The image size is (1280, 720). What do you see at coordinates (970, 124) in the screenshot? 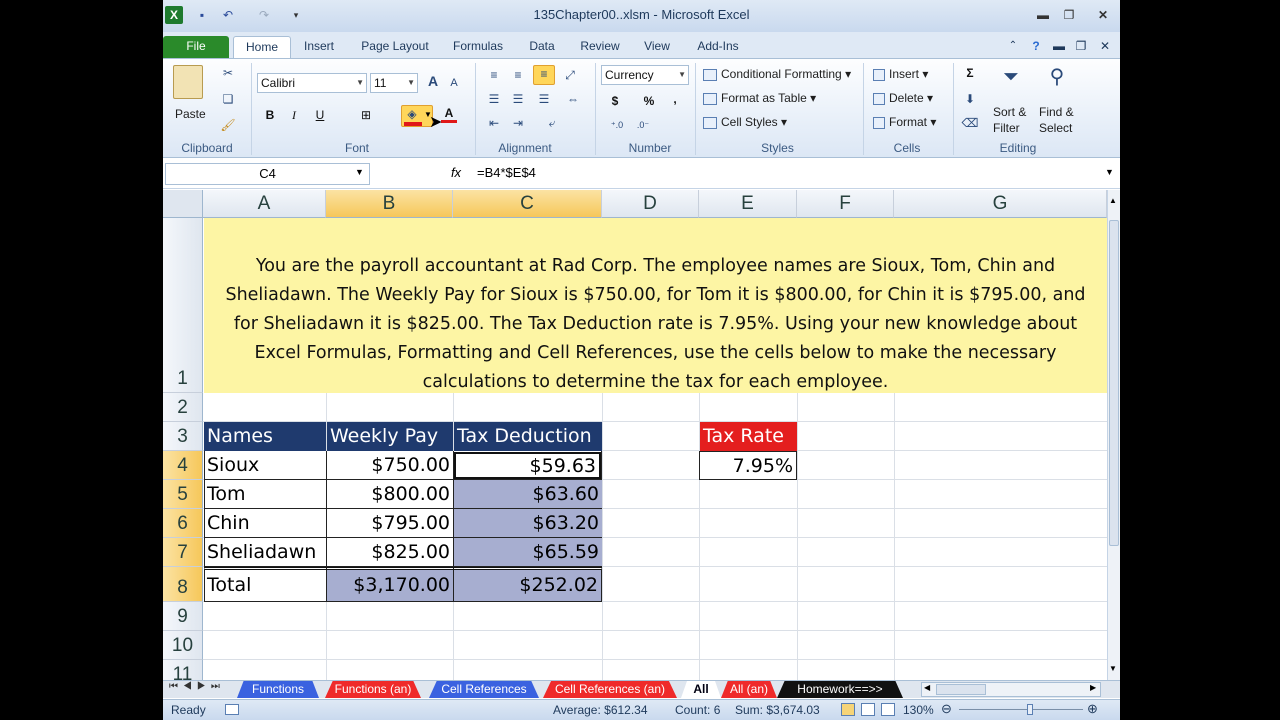
I see `clear-icon: ⌫` at bounding box center [970, 124].